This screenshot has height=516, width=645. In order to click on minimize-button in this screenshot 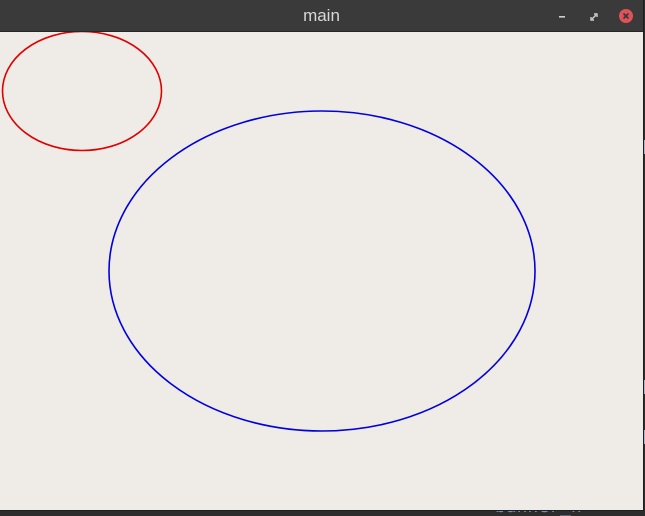, I will do `click(562, 16)`.